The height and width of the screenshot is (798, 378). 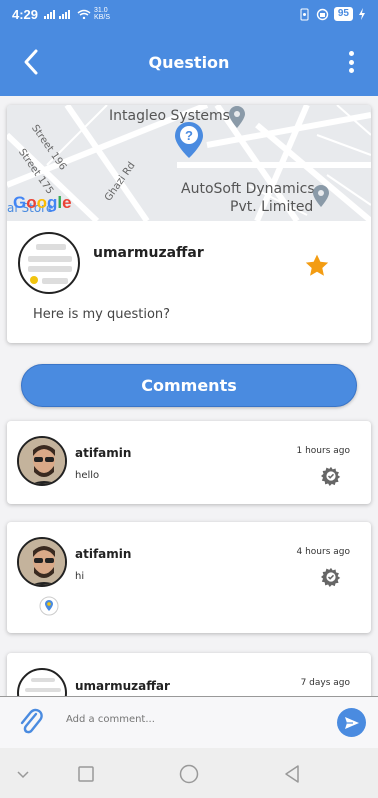 What do you see at coordinates (323, 552) in the screenshot?
I see `comment-time: 4 hours ago` at bounding box center [323, 552].